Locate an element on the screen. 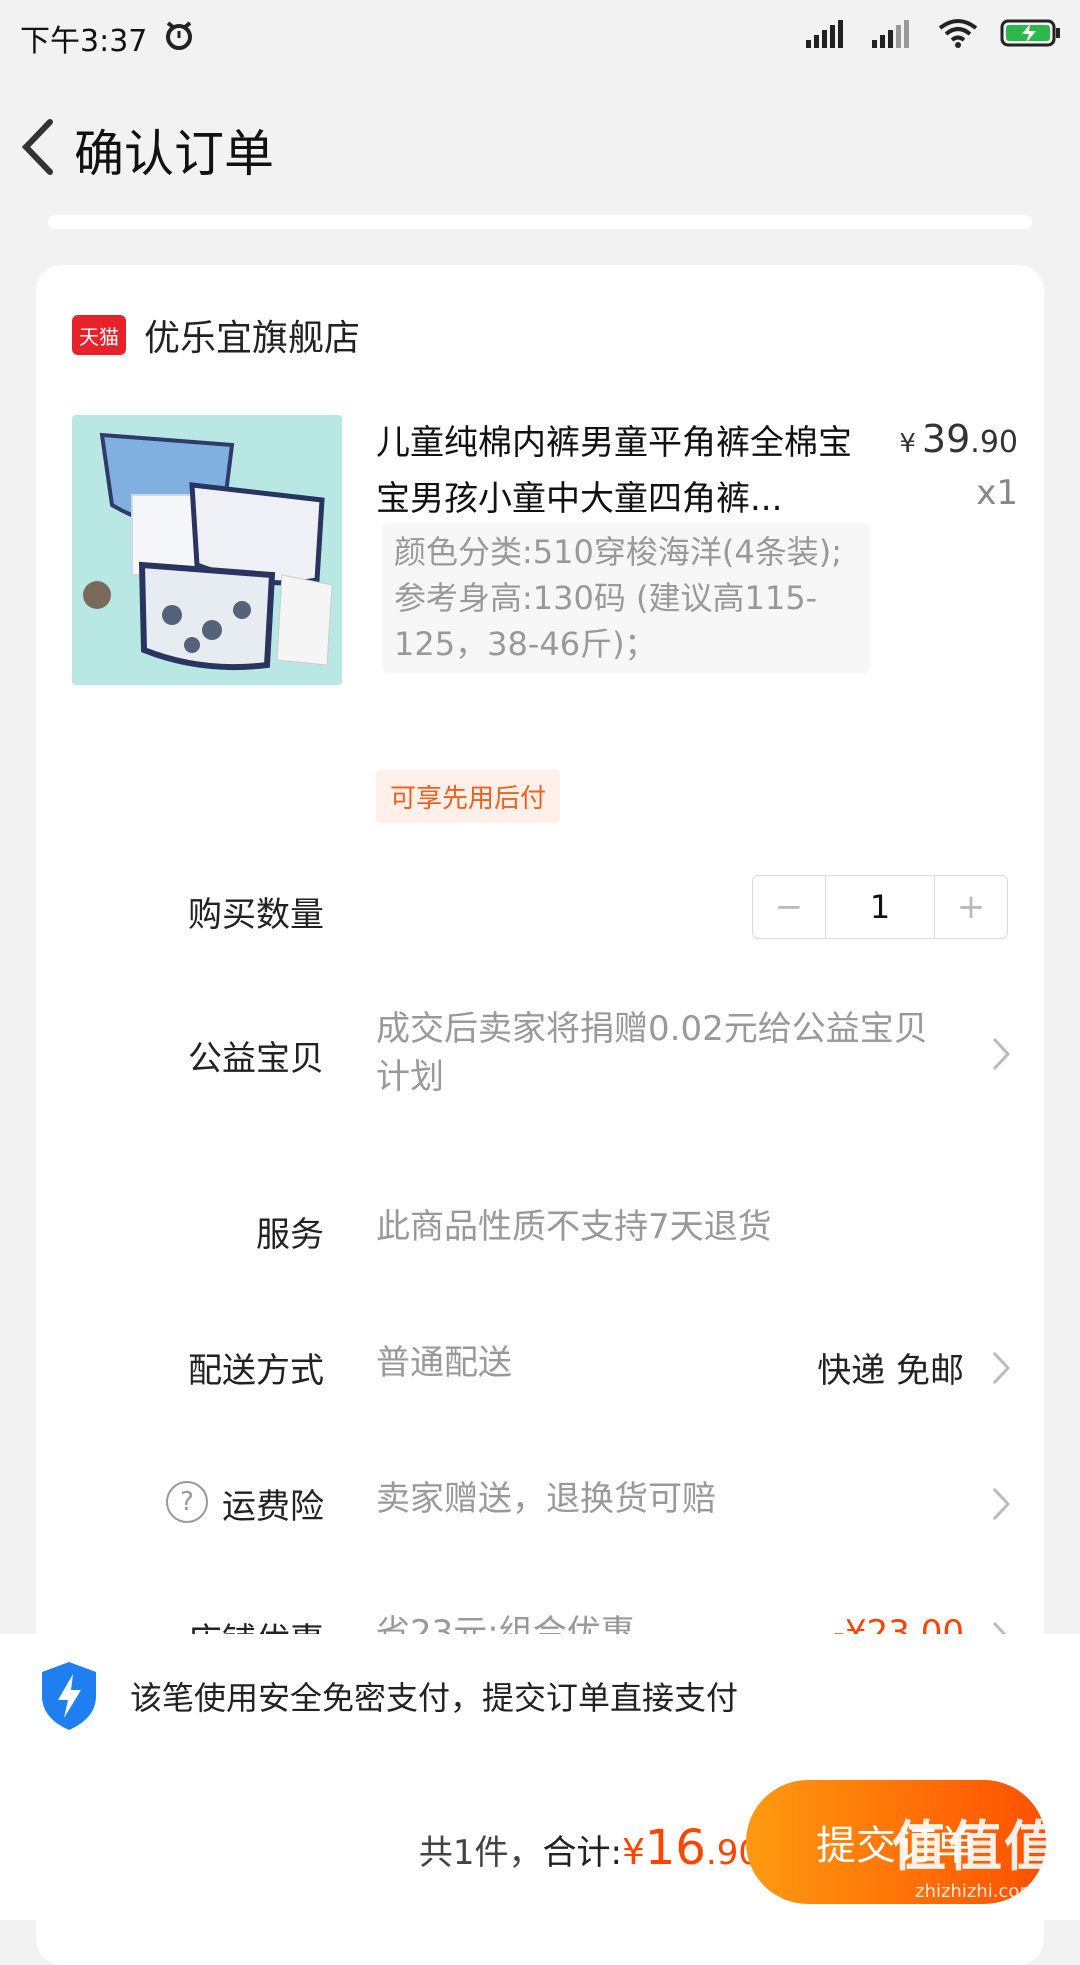 The width and height of the screenshot is (1080, 1965). quantity-label: 购买数量 is located at coordinates (256, 915).